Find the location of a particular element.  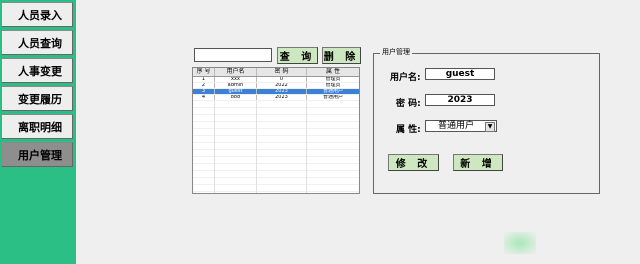

nav-item-staff-query: 人员查询 is located at coordinates (37, 42).